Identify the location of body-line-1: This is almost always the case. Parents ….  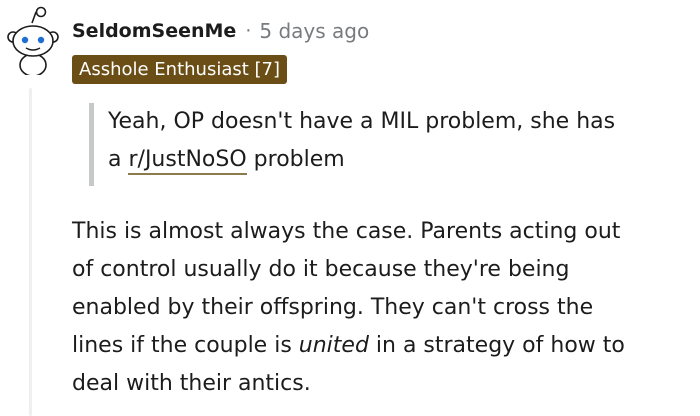
(346, 231).